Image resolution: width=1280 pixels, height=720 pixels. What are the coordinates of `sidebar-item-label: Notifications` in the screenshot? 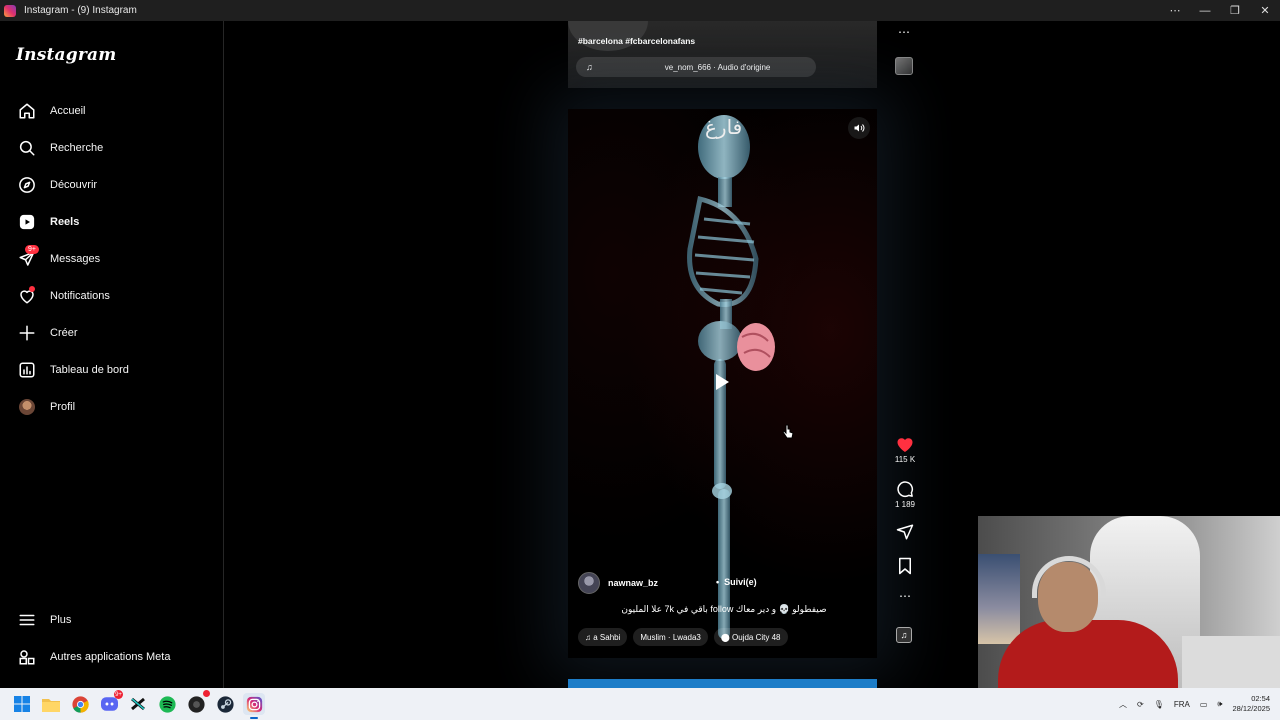 It's located at (80, 296).